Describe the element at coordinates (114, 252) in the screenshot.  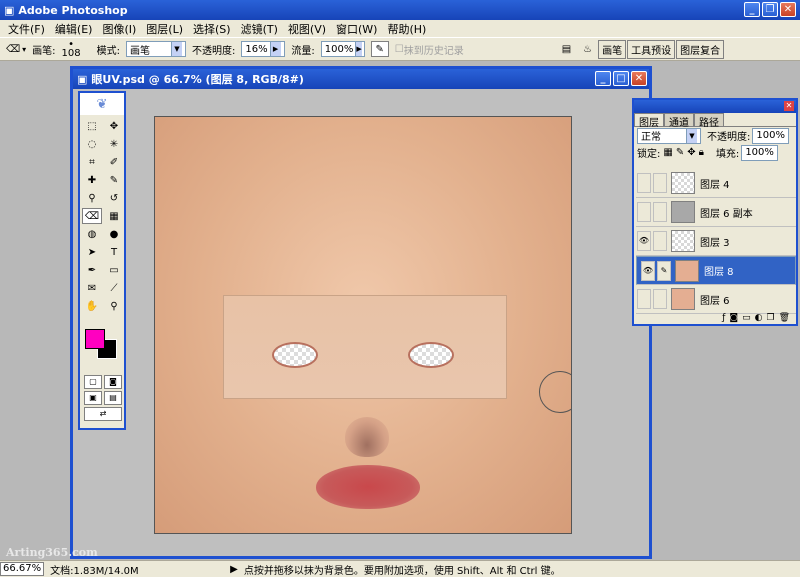
I see `type-tool-icon: T` at that location.